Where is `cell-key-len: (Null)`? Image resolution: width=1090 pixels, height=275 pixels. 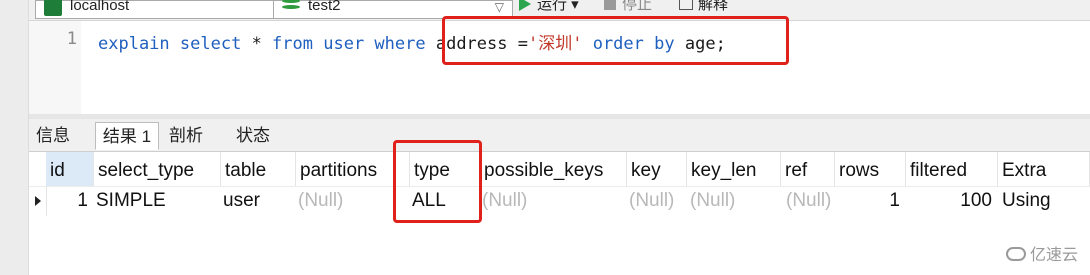 cell-key-len: (Null) is located at coordinates (733, 201).